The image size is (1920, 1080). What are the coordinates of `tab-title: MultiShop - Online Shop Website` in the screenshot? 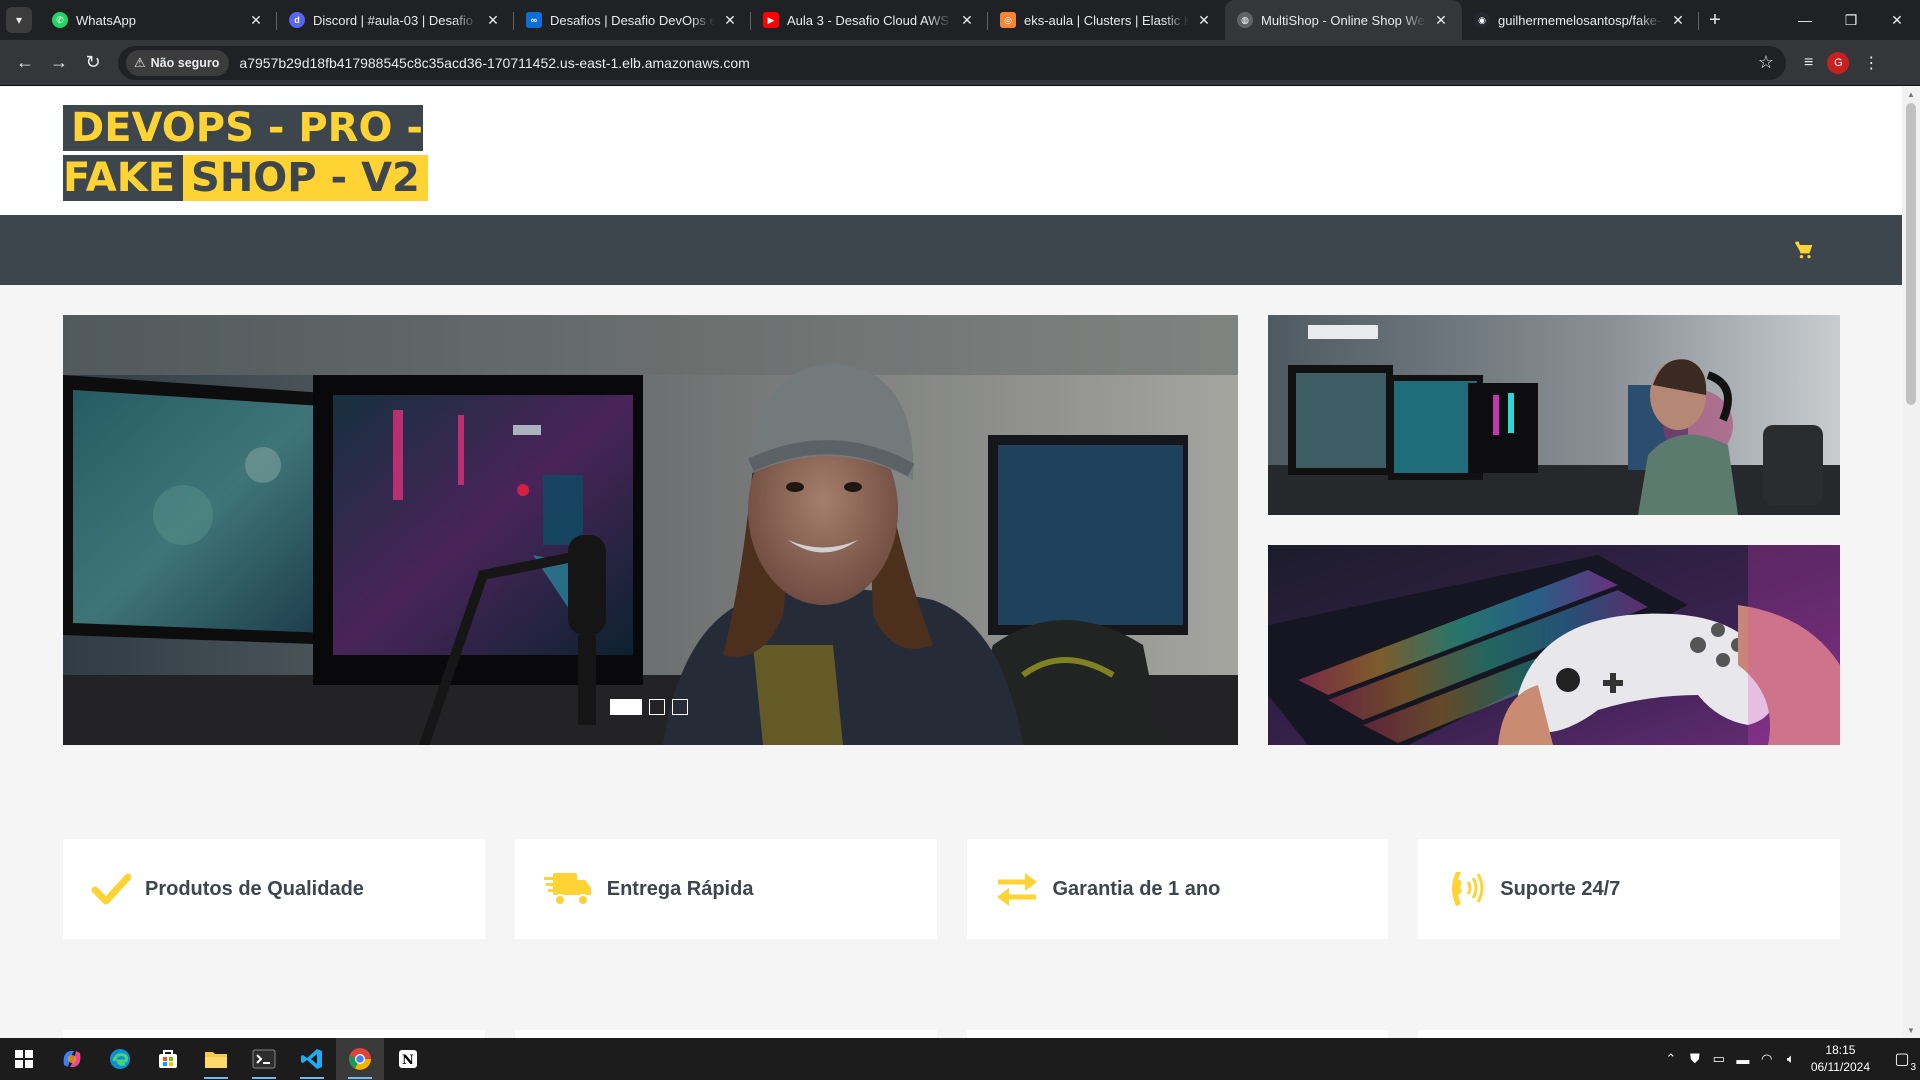 It's located at (1343, 20).